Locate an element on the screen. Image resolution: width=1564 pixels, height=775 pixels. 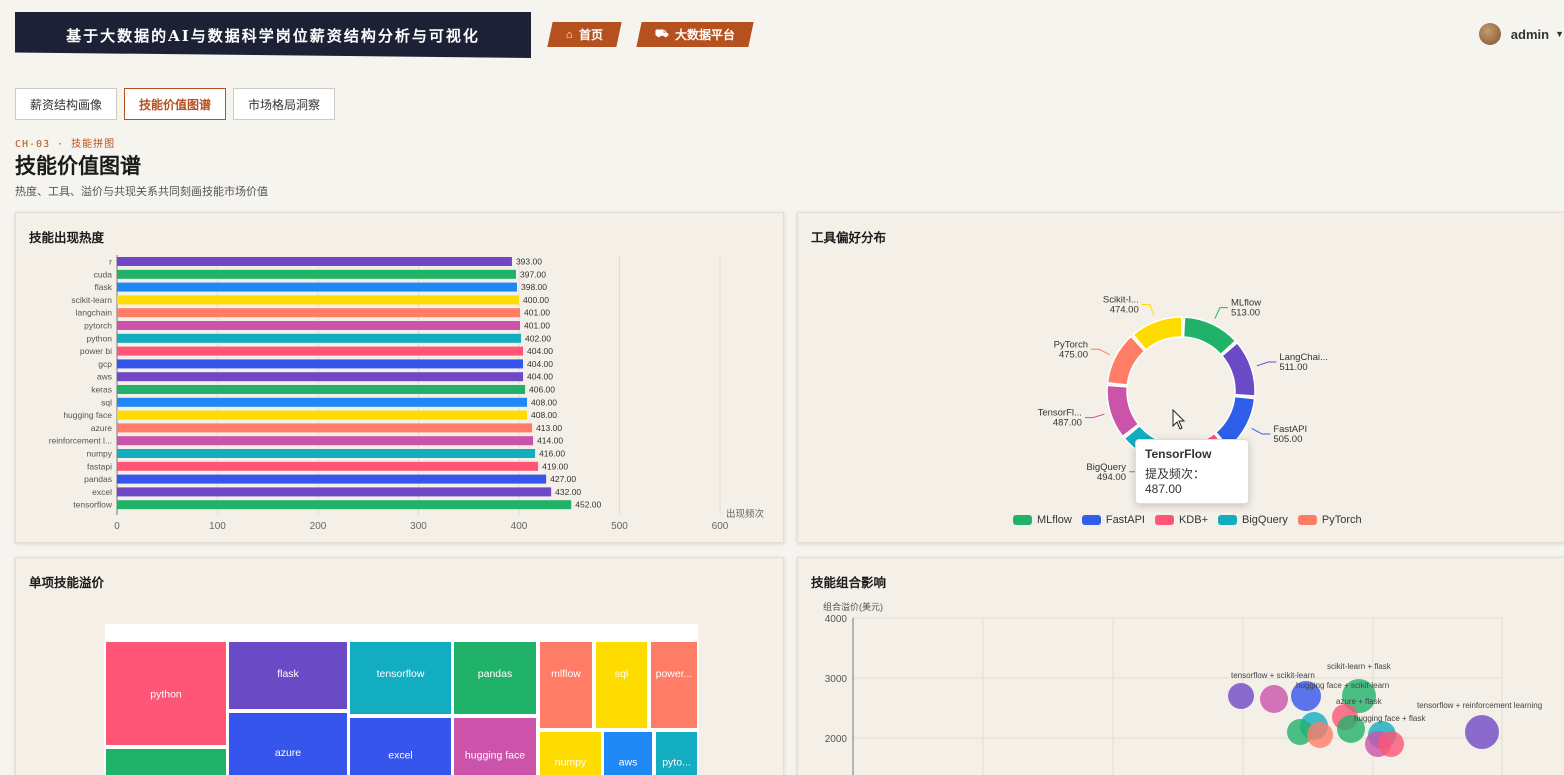
y-tick-label: langchain is located at coordinates (94, 313).